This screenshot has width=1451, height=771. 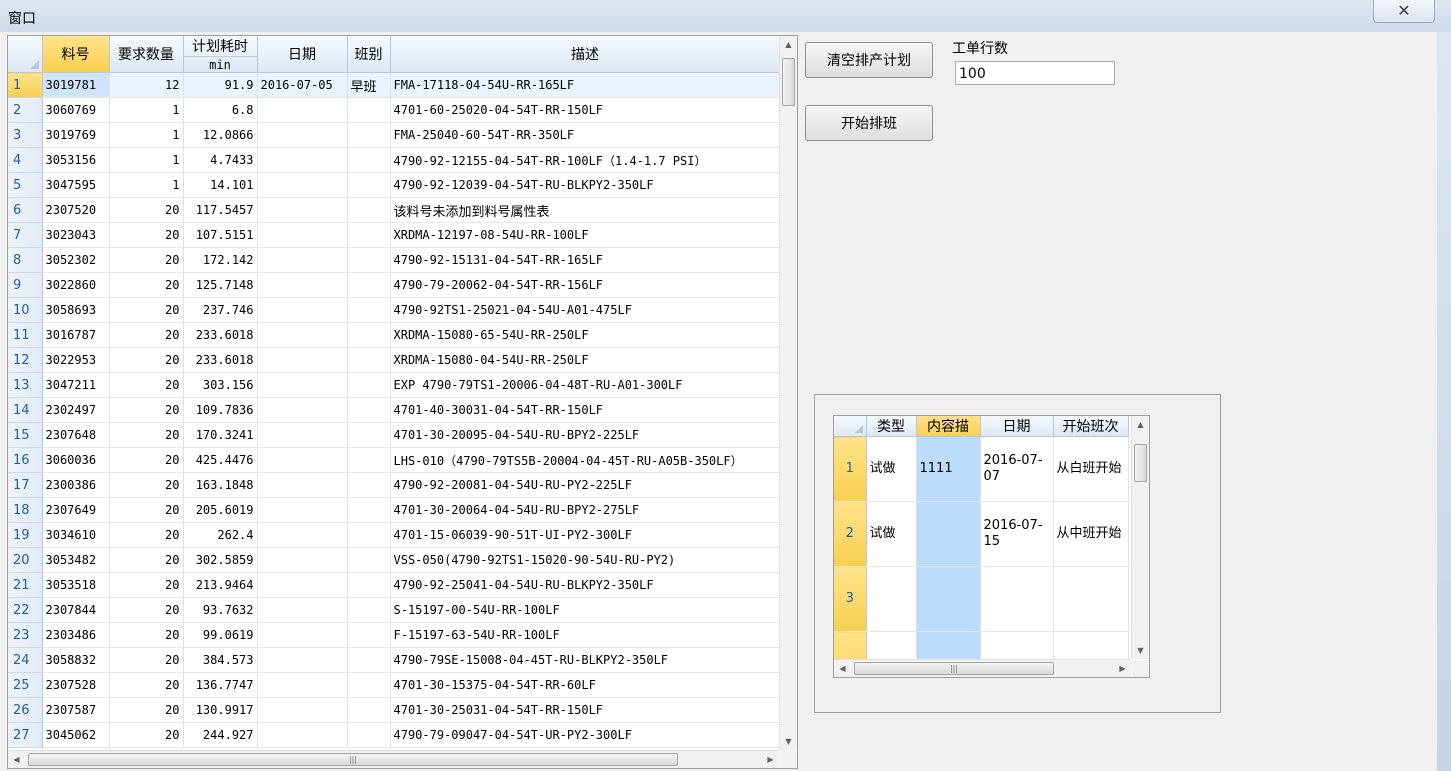 I want to click on cell-code: 2307587, so click(x=76, y=710).